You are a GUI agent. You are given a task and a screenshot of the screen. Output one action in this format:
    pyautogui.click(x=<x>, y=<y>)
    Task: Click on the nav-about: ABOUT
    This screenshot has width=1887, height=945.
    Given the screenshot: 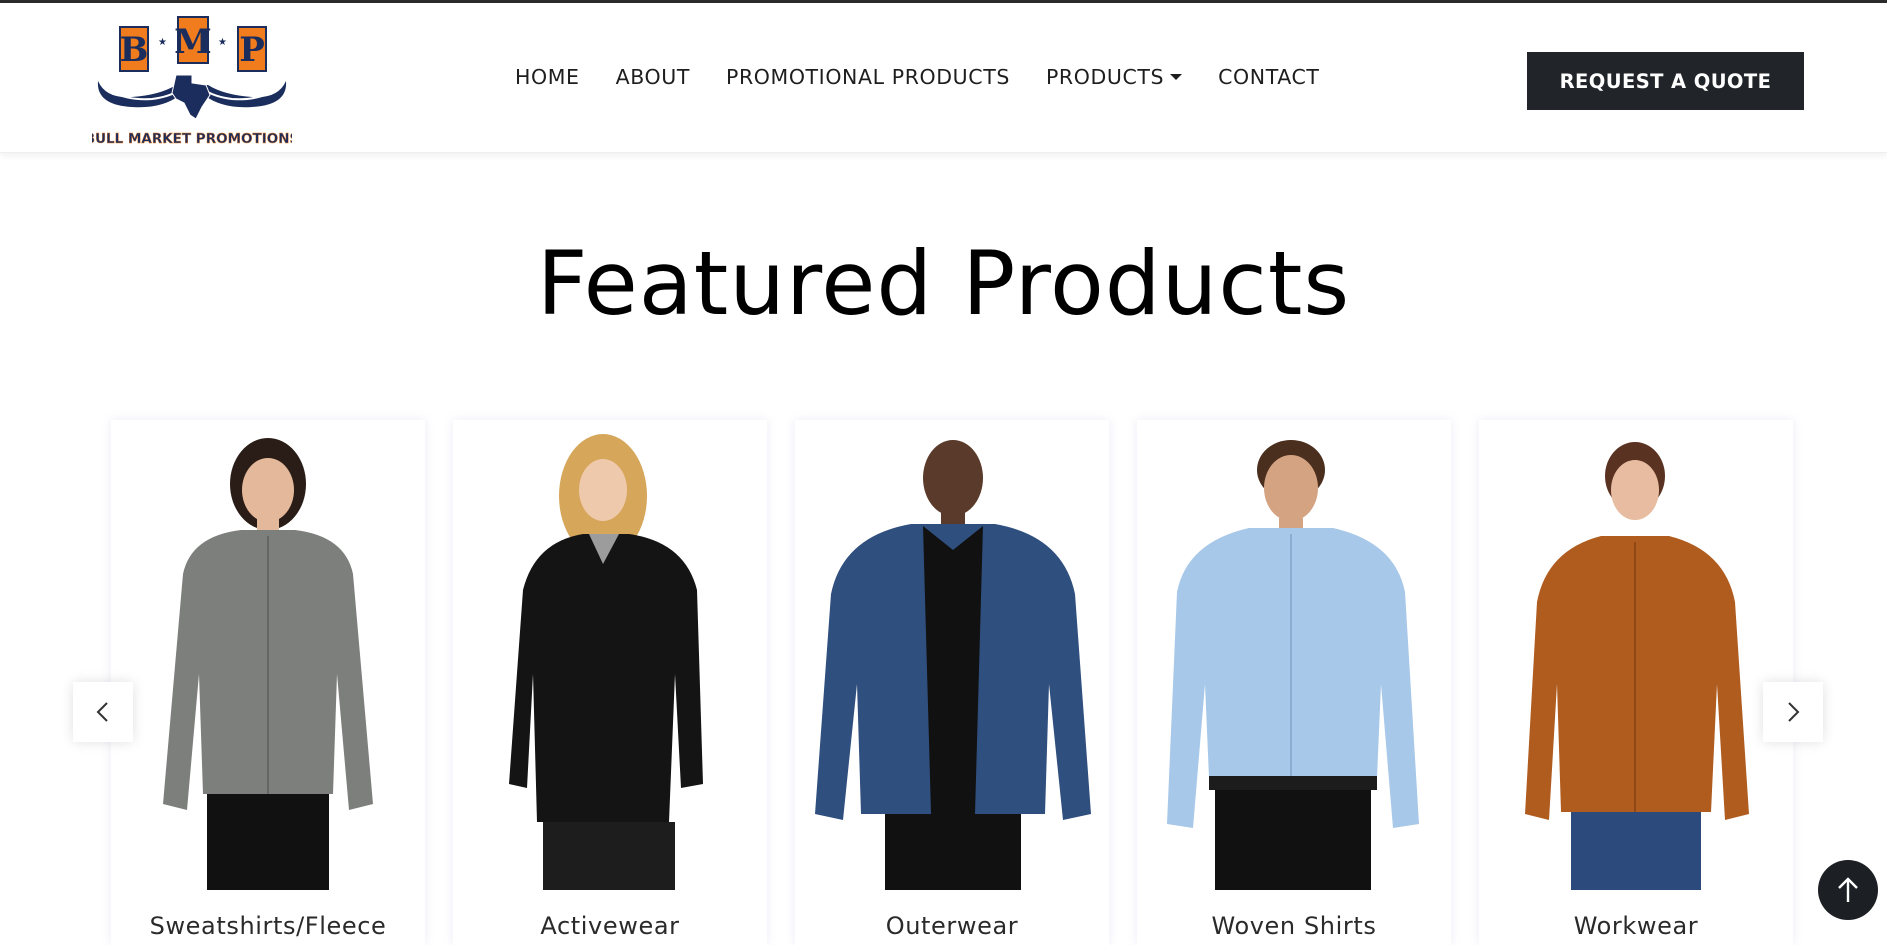 What is the action you would take?
    pyautogui.click(x=653, y=77)
    